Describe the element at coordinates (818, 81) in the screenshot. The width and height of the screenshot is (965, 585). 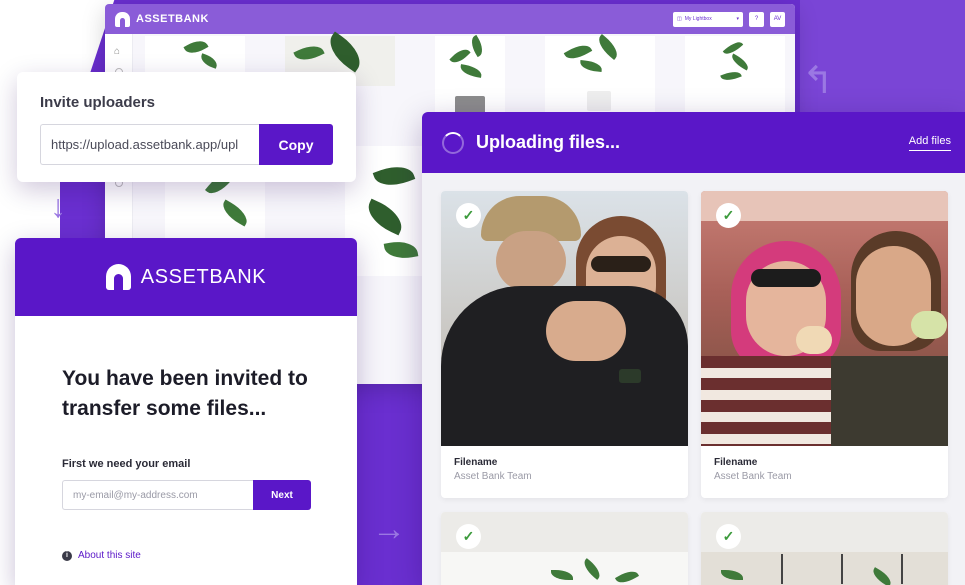
I see `return-arrow-icon: ↰` at that location.